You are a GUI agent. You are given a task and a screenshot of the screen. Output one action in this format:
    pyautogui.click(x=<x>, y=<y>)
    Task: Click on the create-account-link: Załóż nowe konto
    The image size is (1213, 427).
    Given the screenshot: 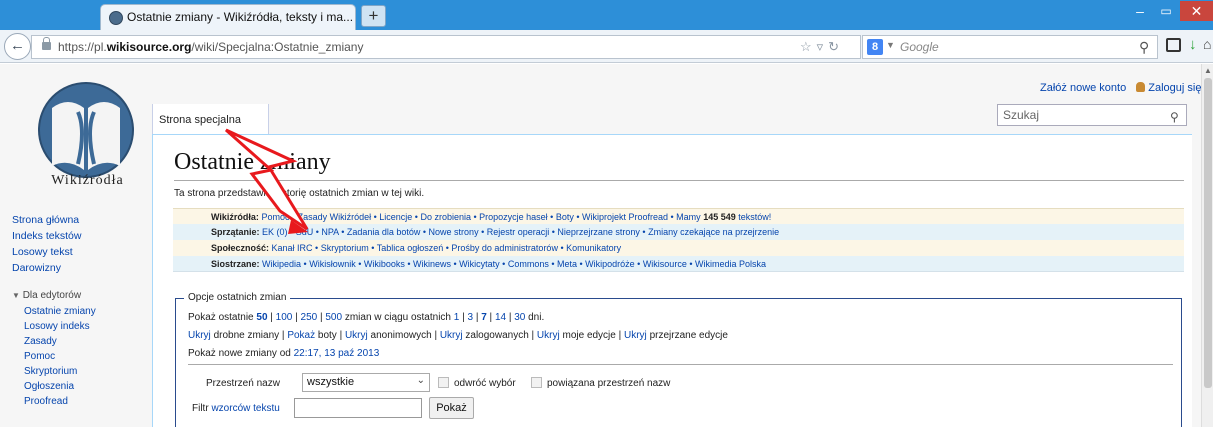 What is the action you would take?
    pyautogui.click(x=1083, y=88)
    